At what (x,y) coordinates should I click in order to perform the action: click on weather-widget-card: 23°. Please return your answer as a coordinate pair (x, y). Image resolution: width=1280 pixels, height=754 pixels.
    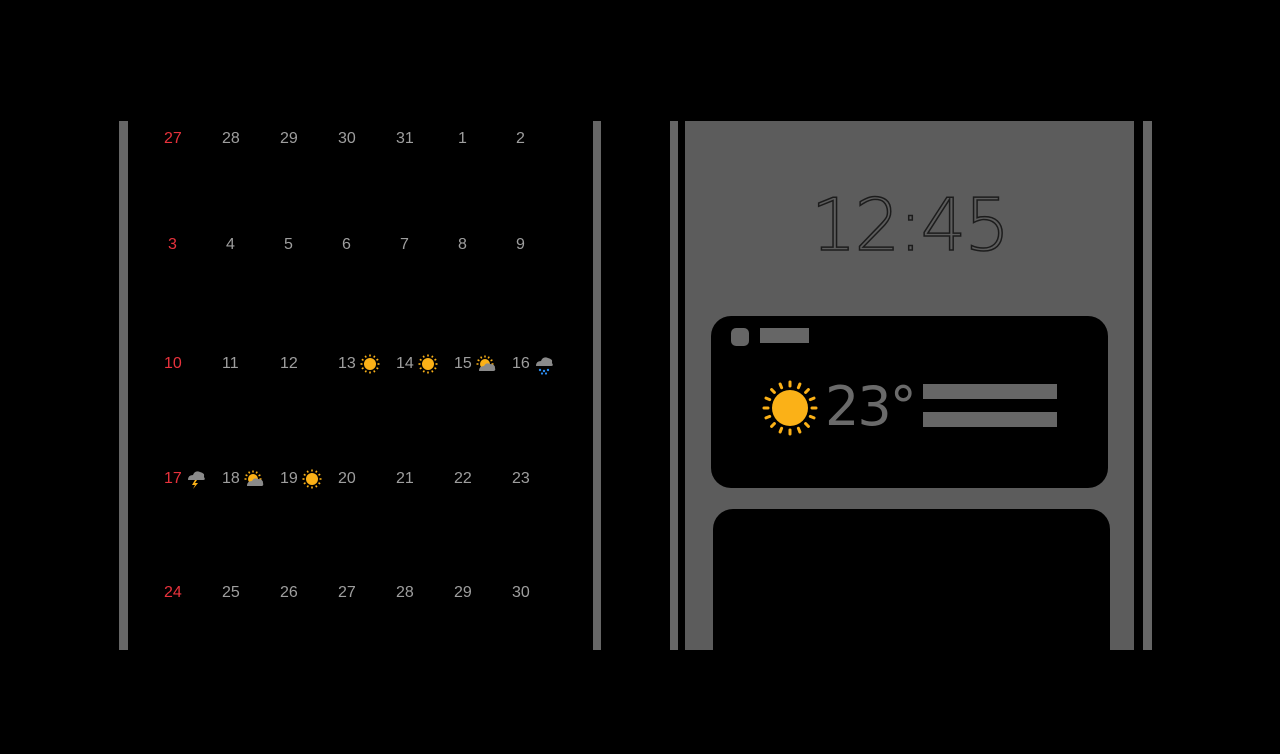
    Looking at the image, I should click on (909, 402).